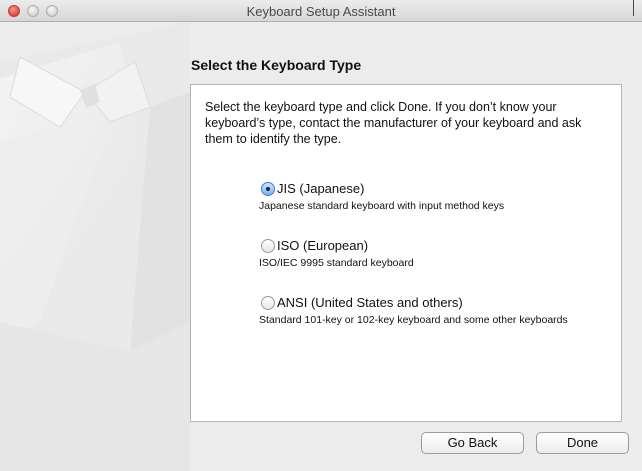 This screenshot has width=642, height=471. Describe the element at coordinates (268, 189) in the screenshot. I see `radio-jis` at that location.